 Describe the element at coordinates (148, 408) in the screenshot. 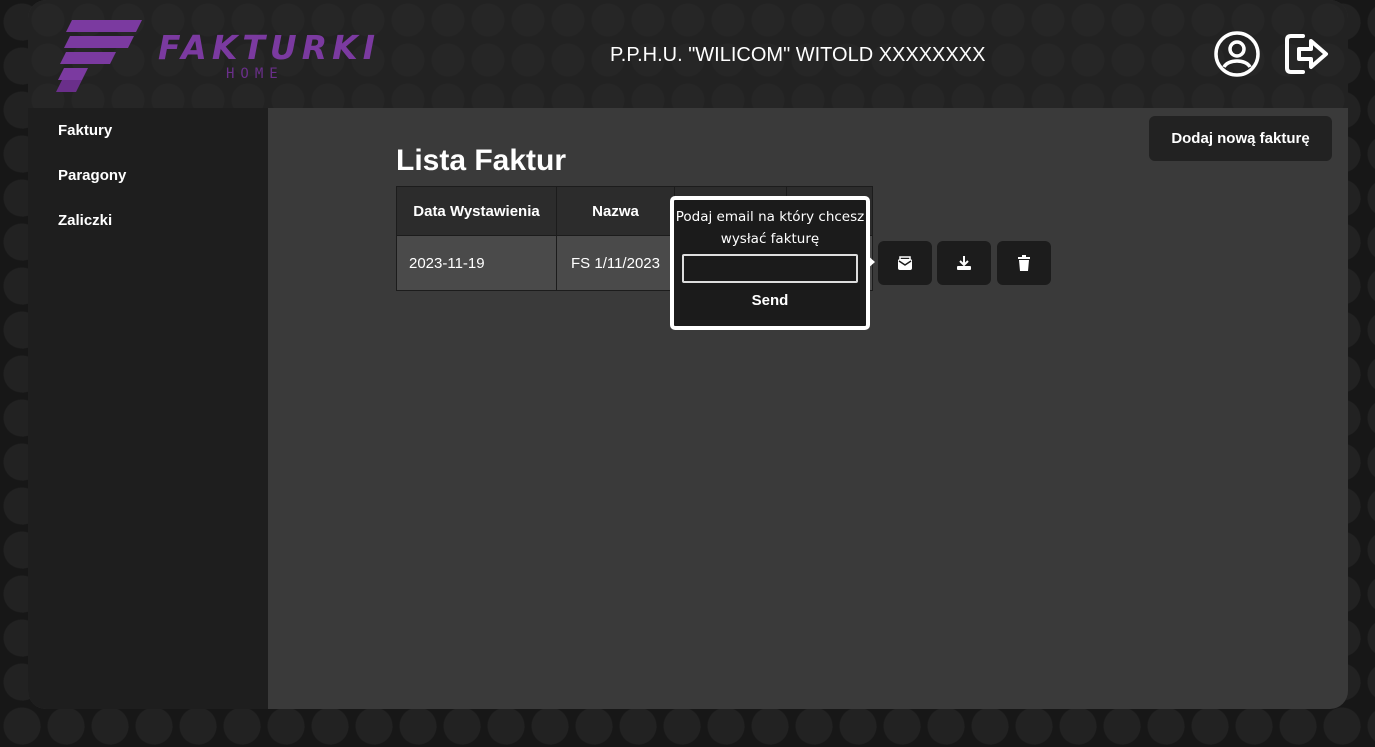

I see `sidebar: Faktury Paragony Zaliczki` at that location.